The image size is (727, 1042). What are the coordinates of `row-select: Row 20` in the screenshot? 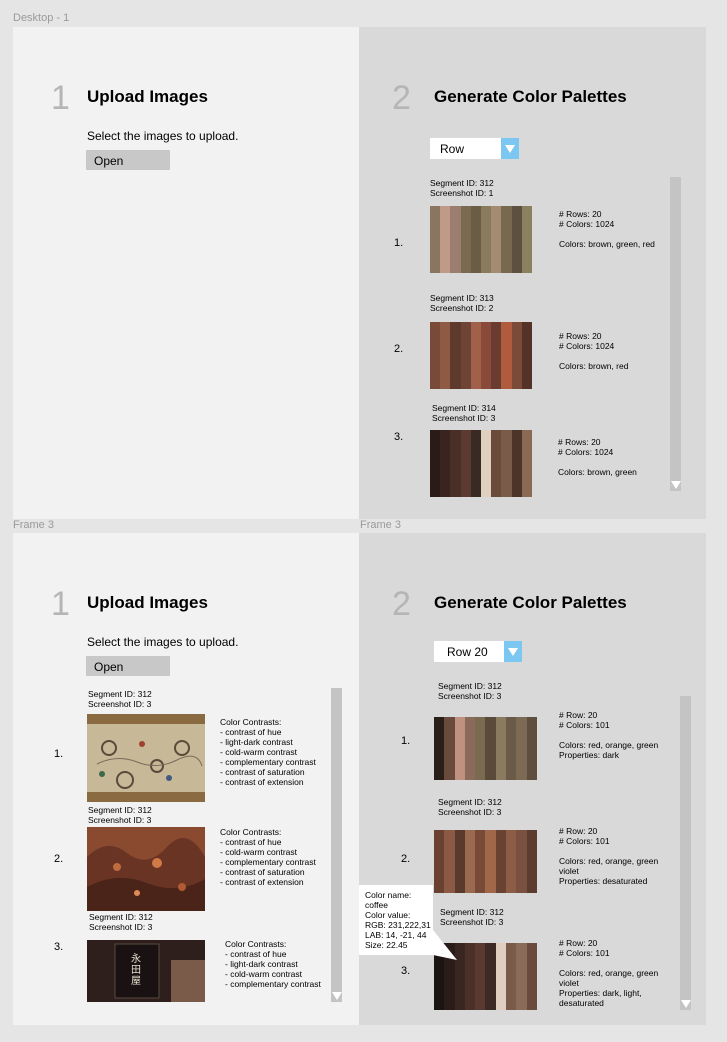 It's located at (478, 651).